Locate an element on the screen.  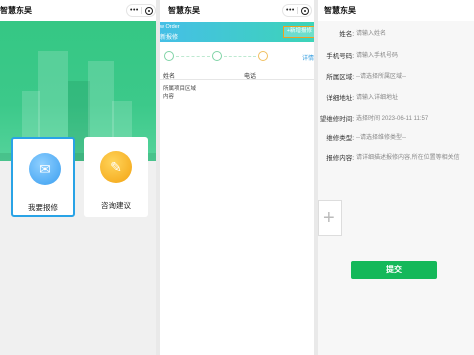
navbar: 智慧东吴 is located at coordinates (396, 10).